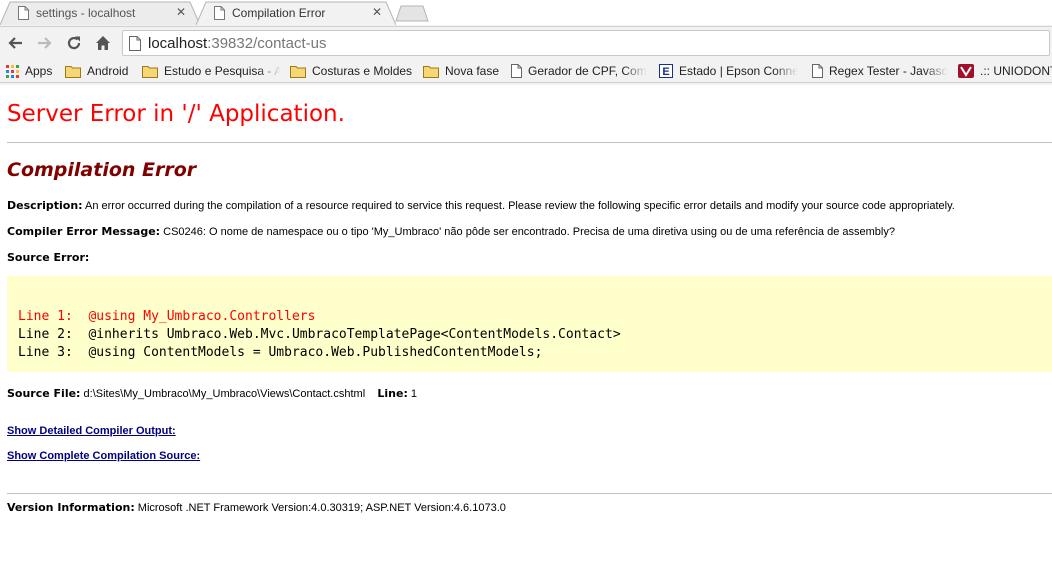 This screenshot has height=564, width=1052. I want to click on home-icon, so click(103, 43).